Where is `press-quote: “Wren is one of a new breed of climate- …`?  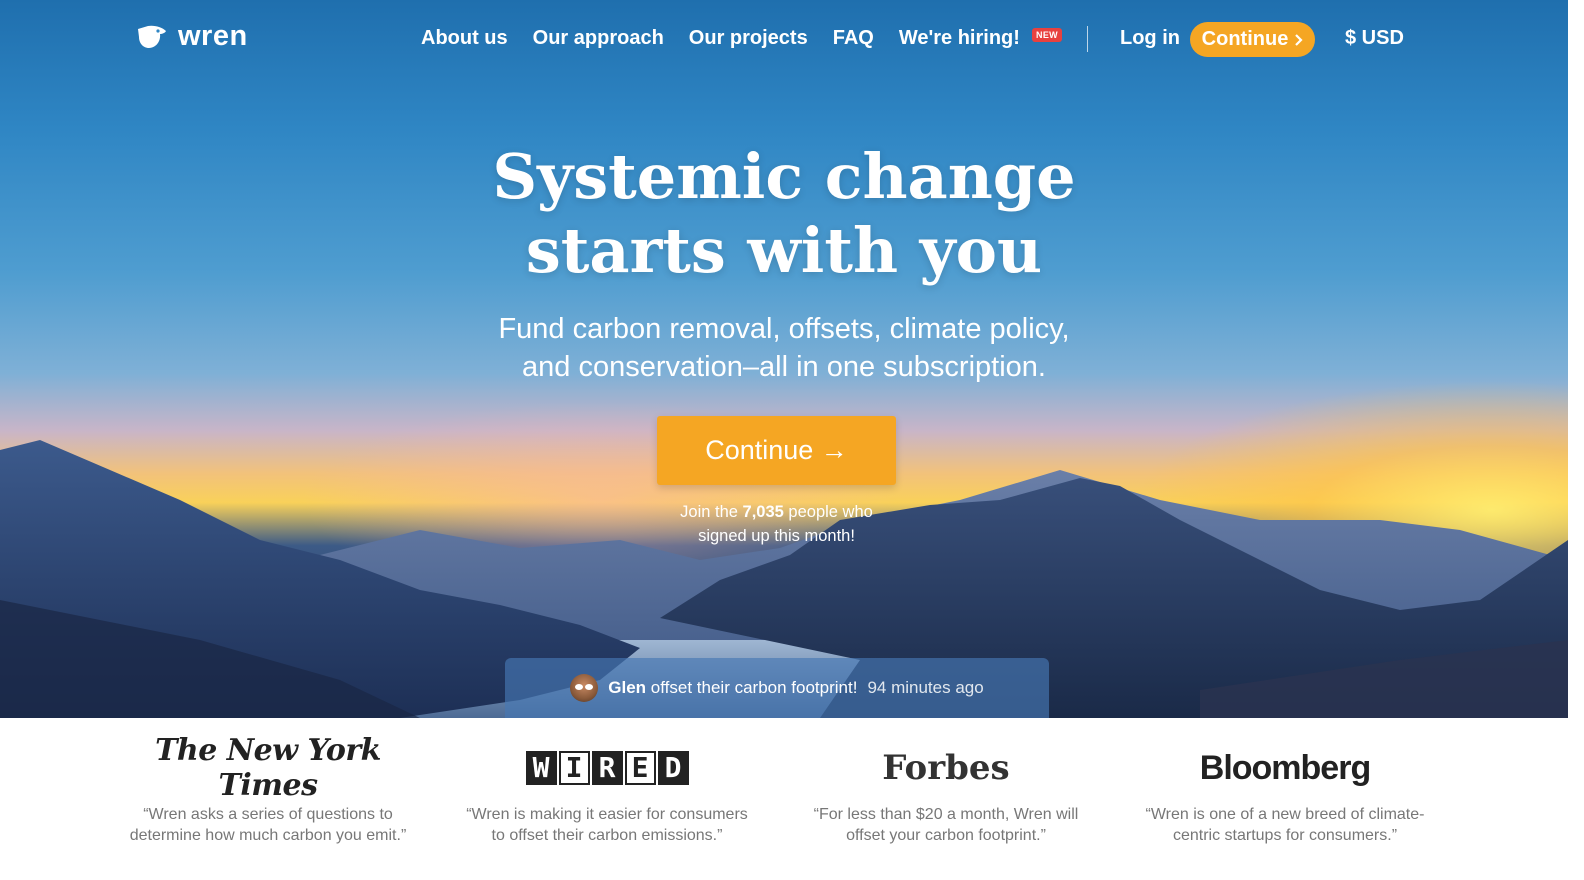 press-quote: “Wren is one of a new breed of climate- … is located at coordinates (1285, 825).